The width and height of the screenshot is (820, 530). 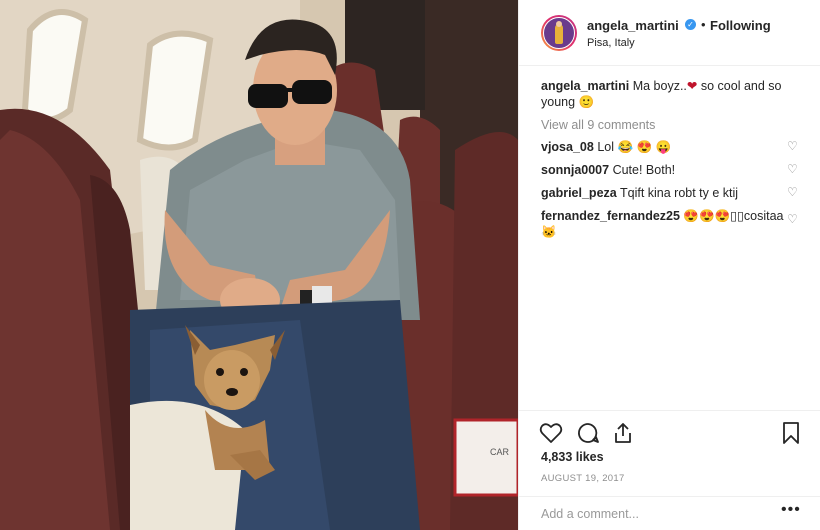 What do you see at coordinates (791, 433) in the screenshot?
I see `bookmark-icon` at bounding box center [791, 433].